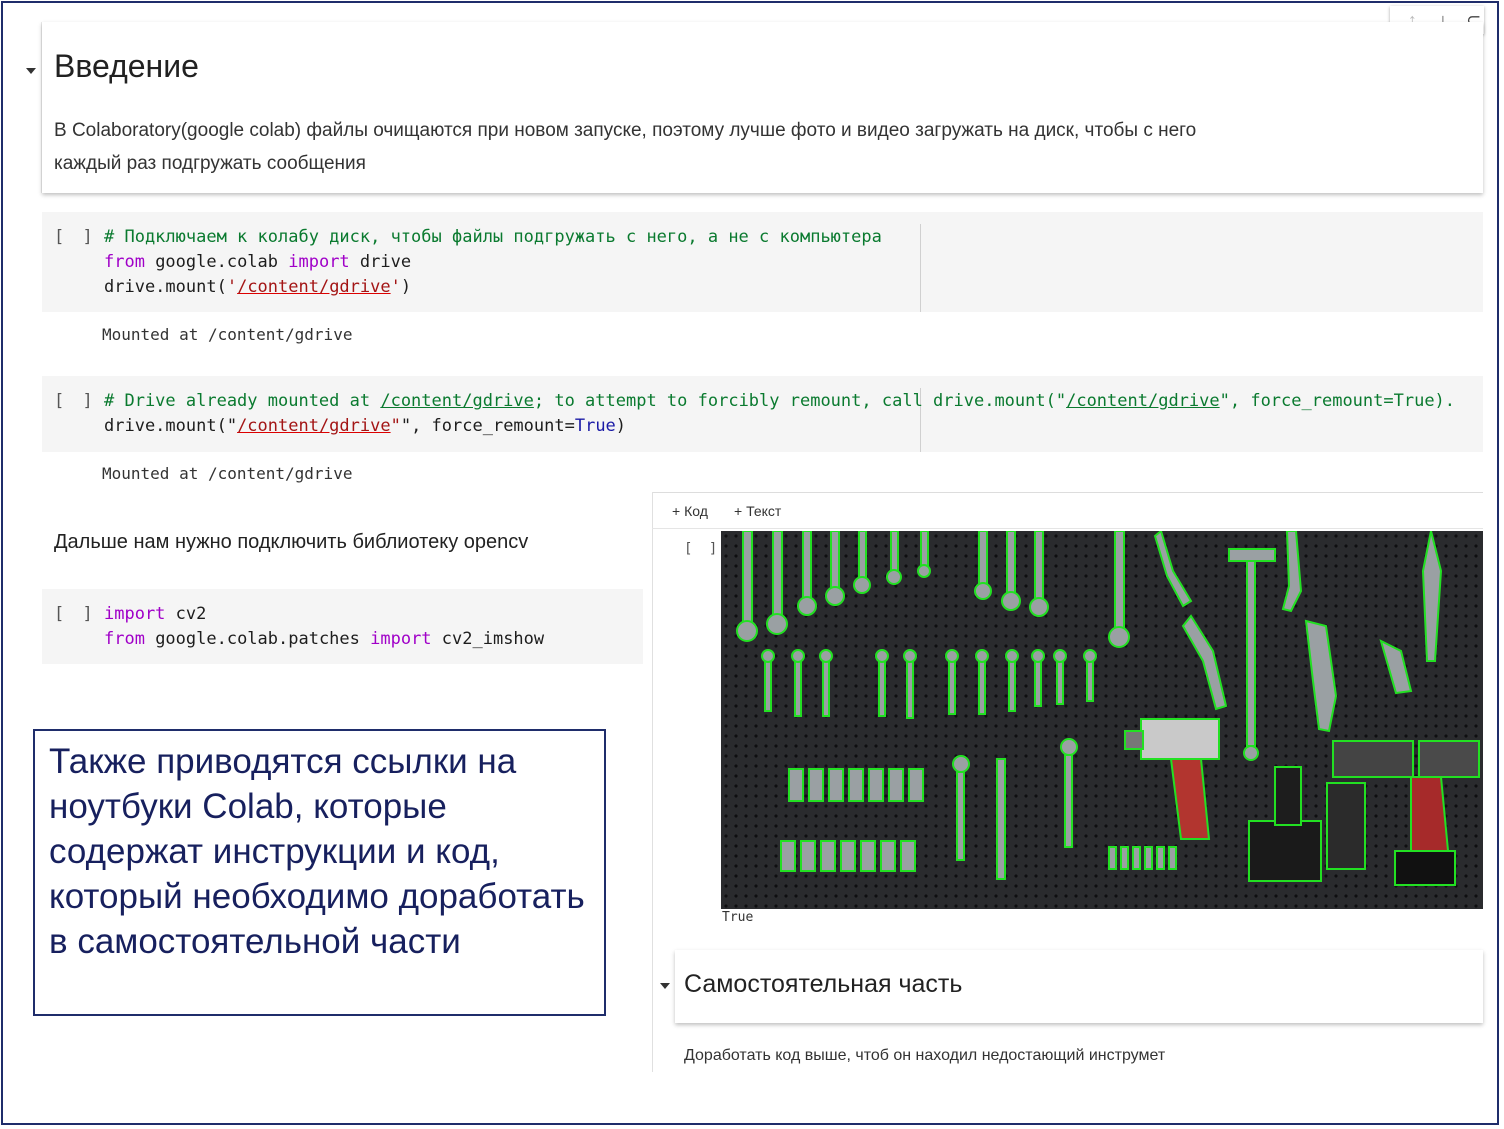 Image resolution: width=1504 pixels, height=1129 pixels. Describe the element at coordinates (823, 984) in the screenshot. I see `section-title: Самостоятельная часть` at that location.